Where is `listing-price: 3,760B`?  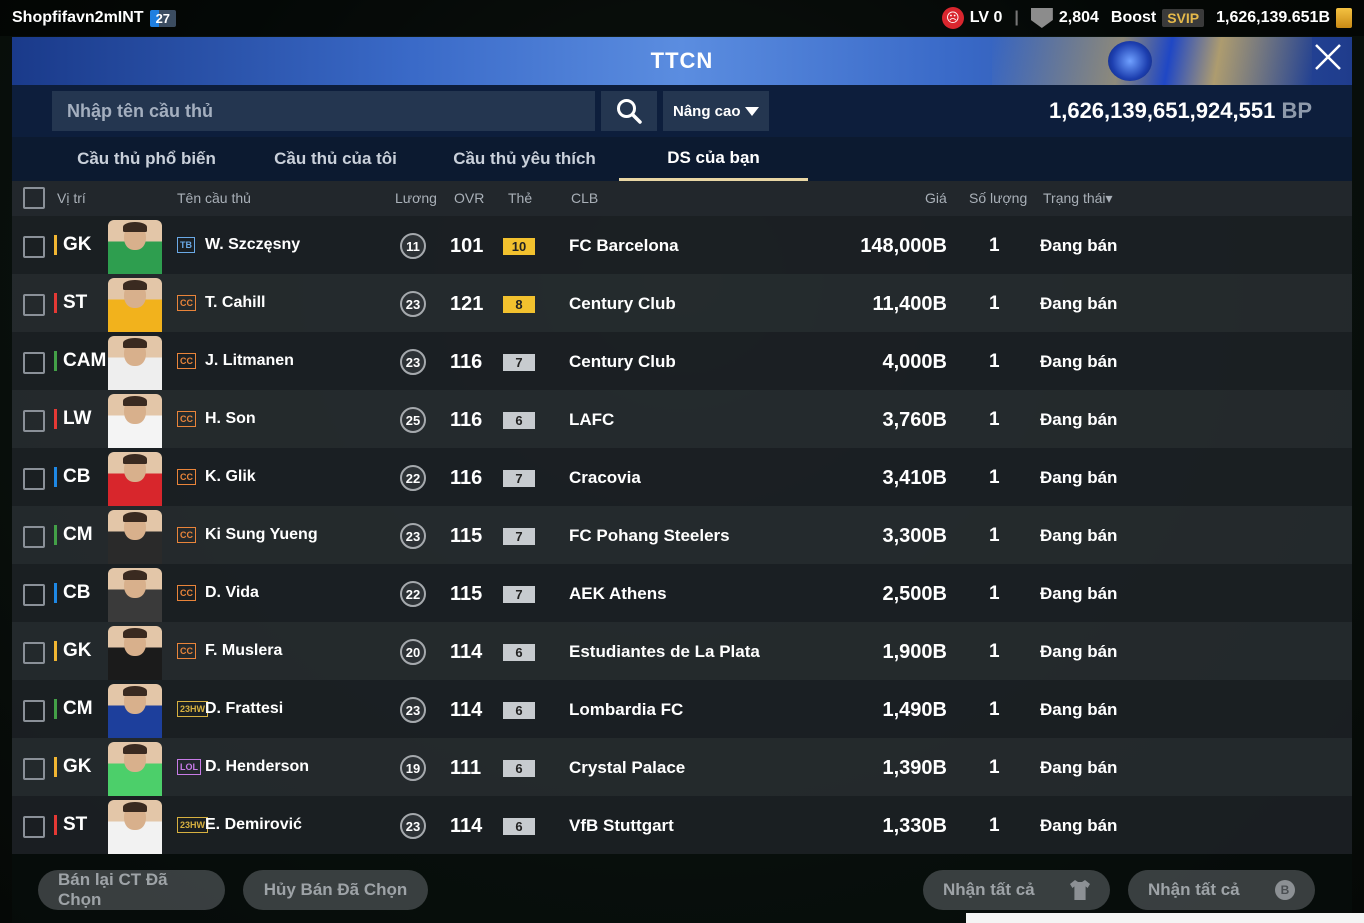 listing-price: 3,760B is located at coordinates (915, 420).